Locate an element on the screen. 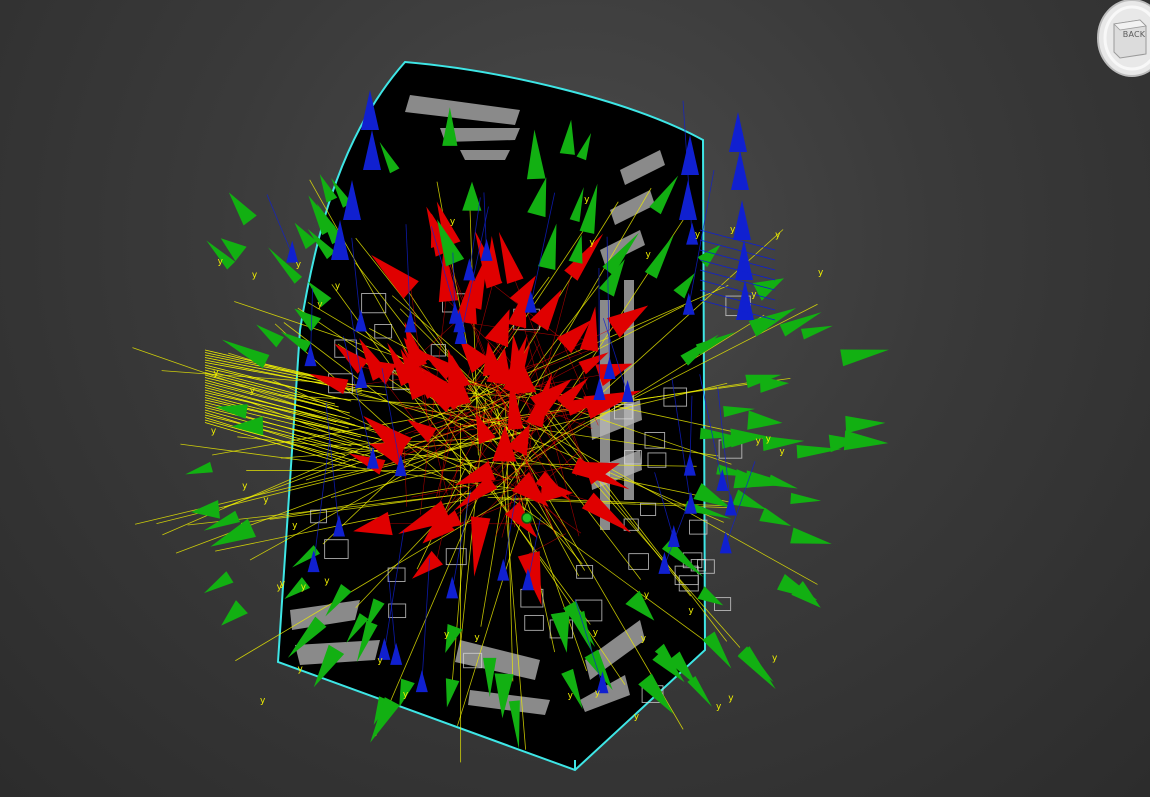  helper-z-line is located at coordinates (279, 224).